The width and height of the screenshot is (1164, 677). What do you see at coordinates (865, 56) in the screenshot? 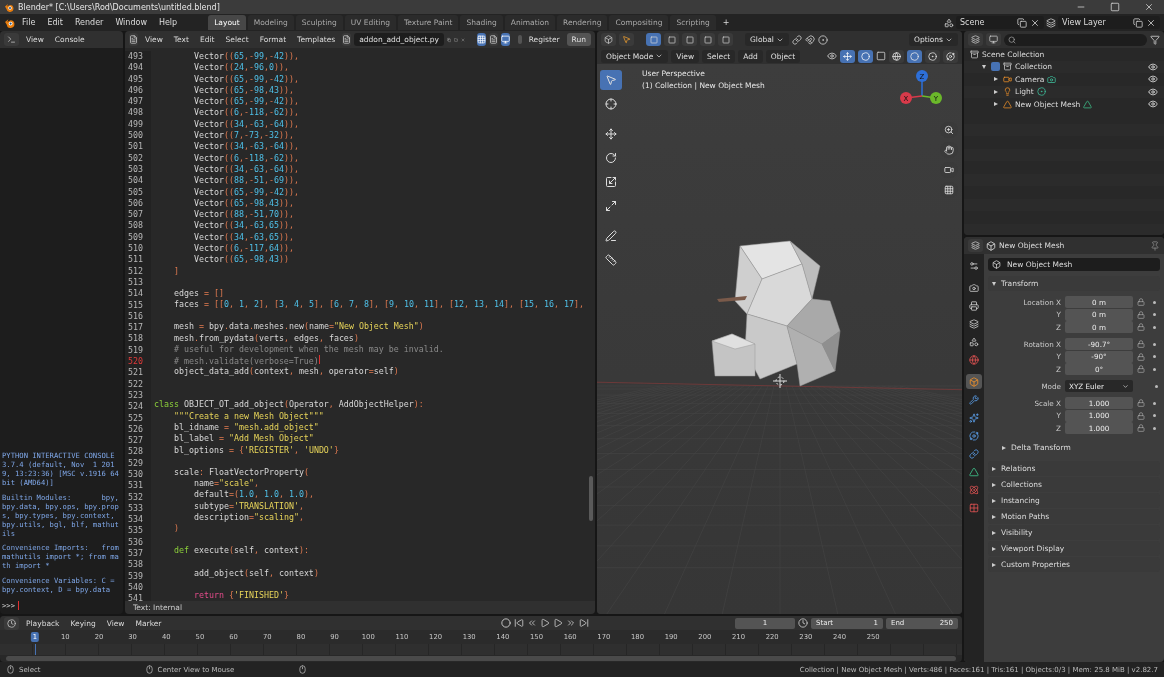
I see `overlay-toggle` at bounding box center [865, 56].